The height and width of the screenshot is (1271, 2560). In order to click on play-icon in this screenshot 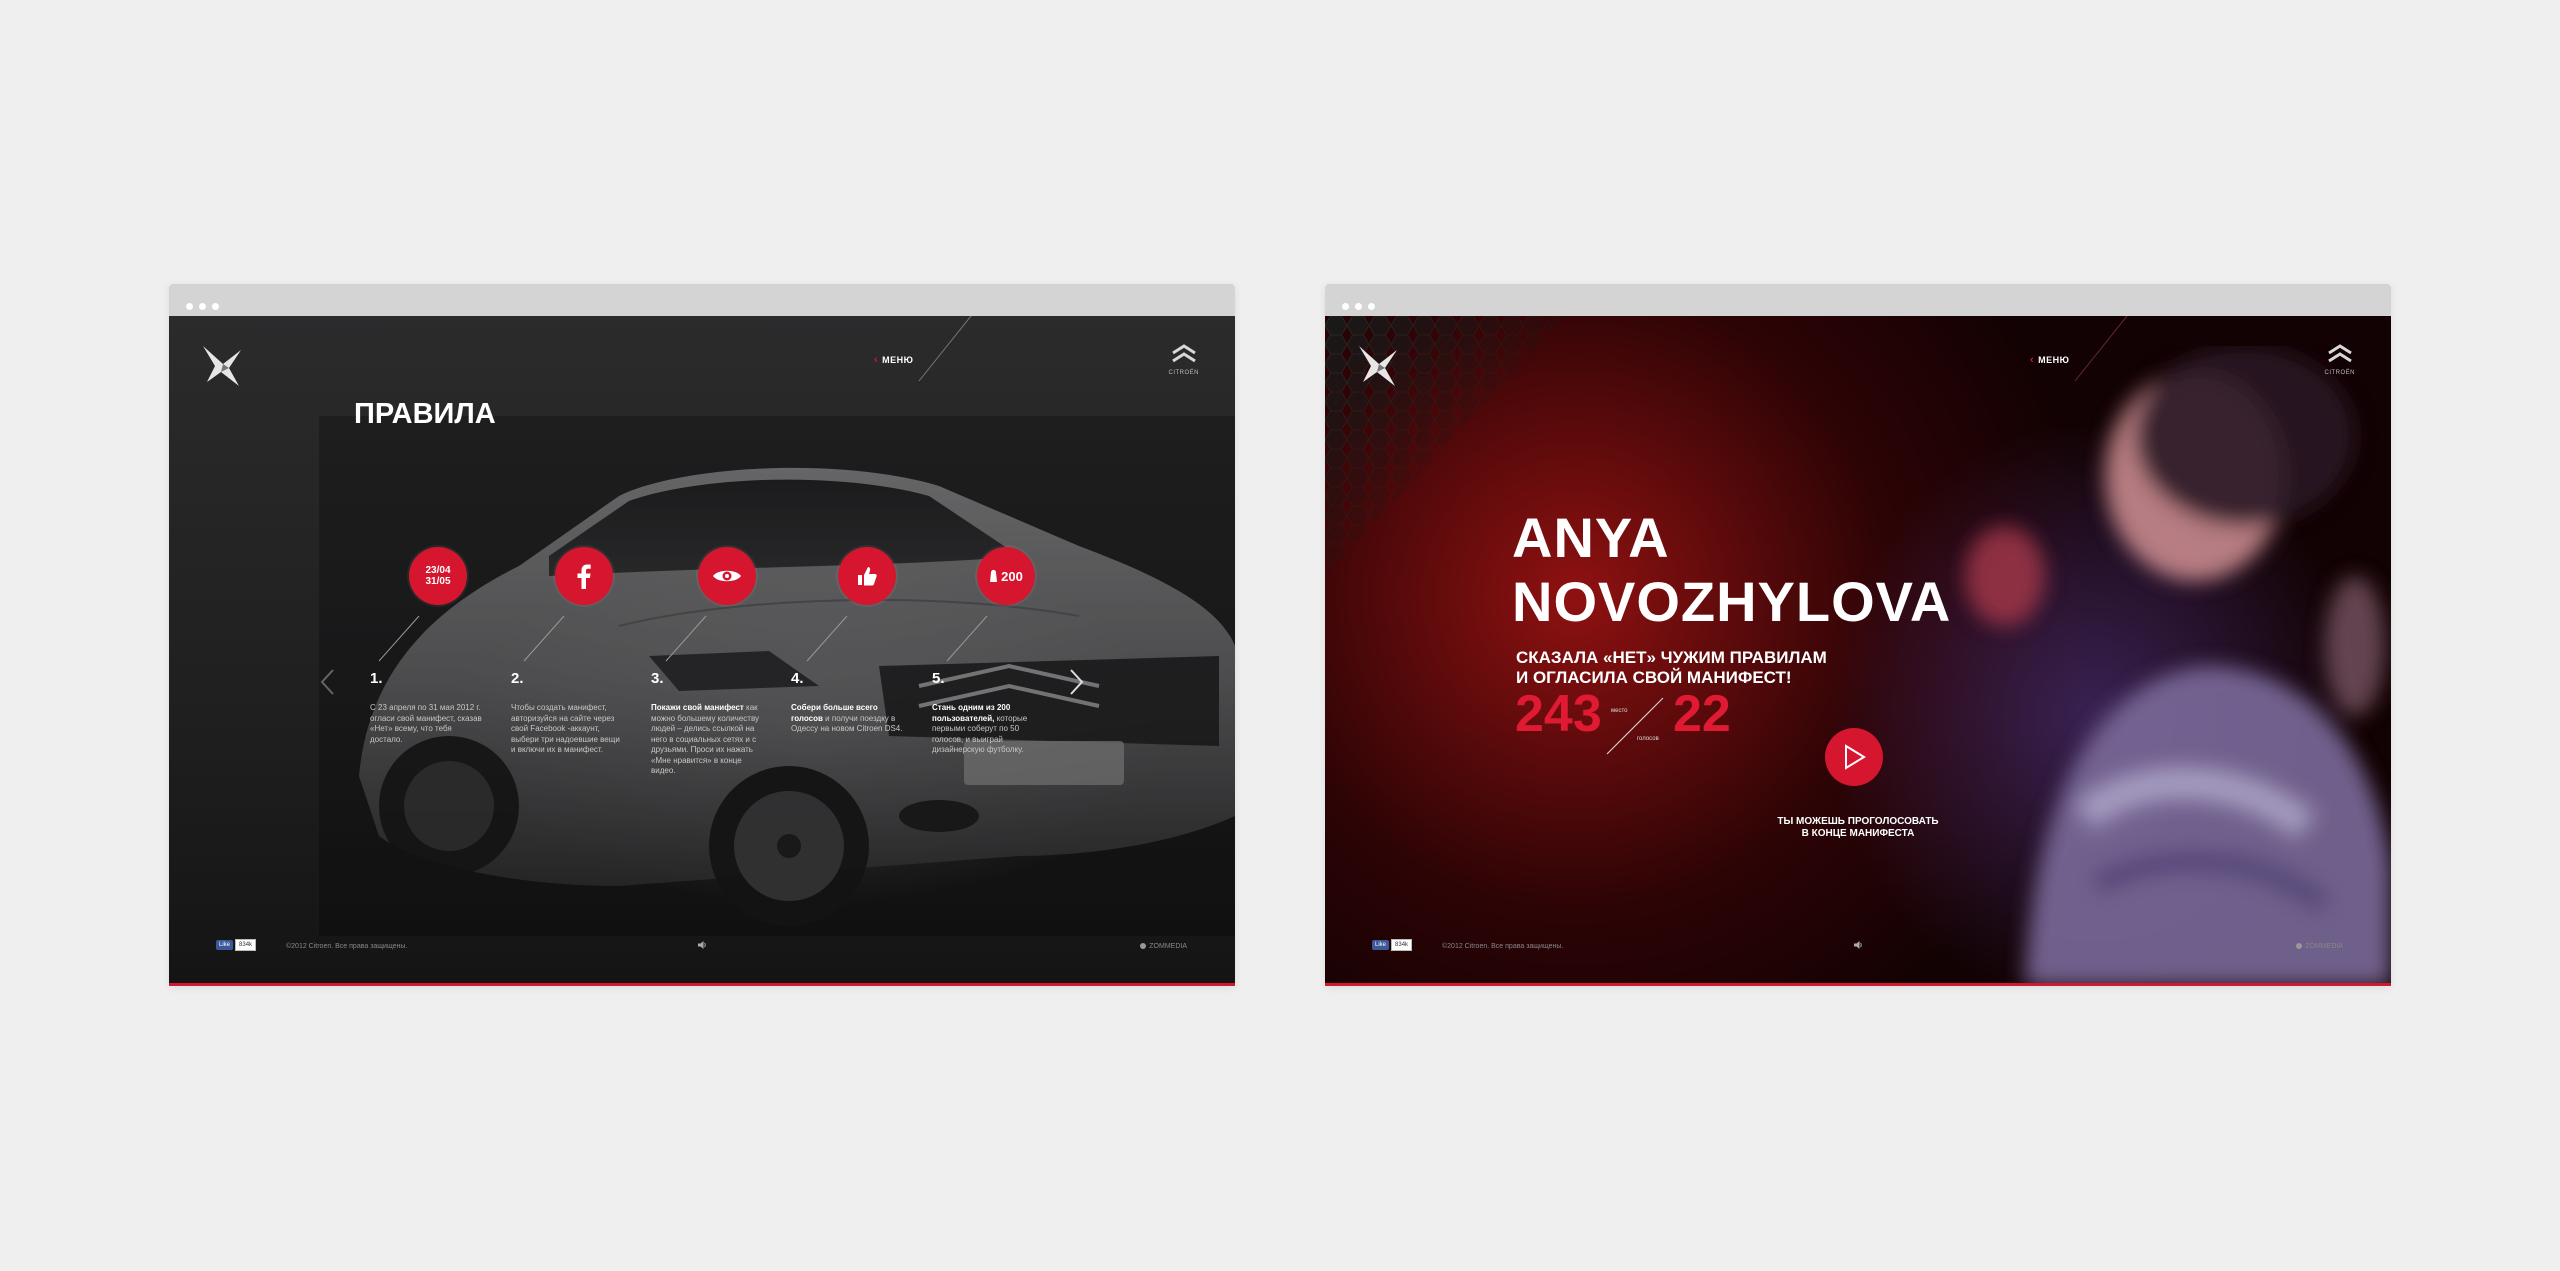, I will do `click(1855, 757)`.